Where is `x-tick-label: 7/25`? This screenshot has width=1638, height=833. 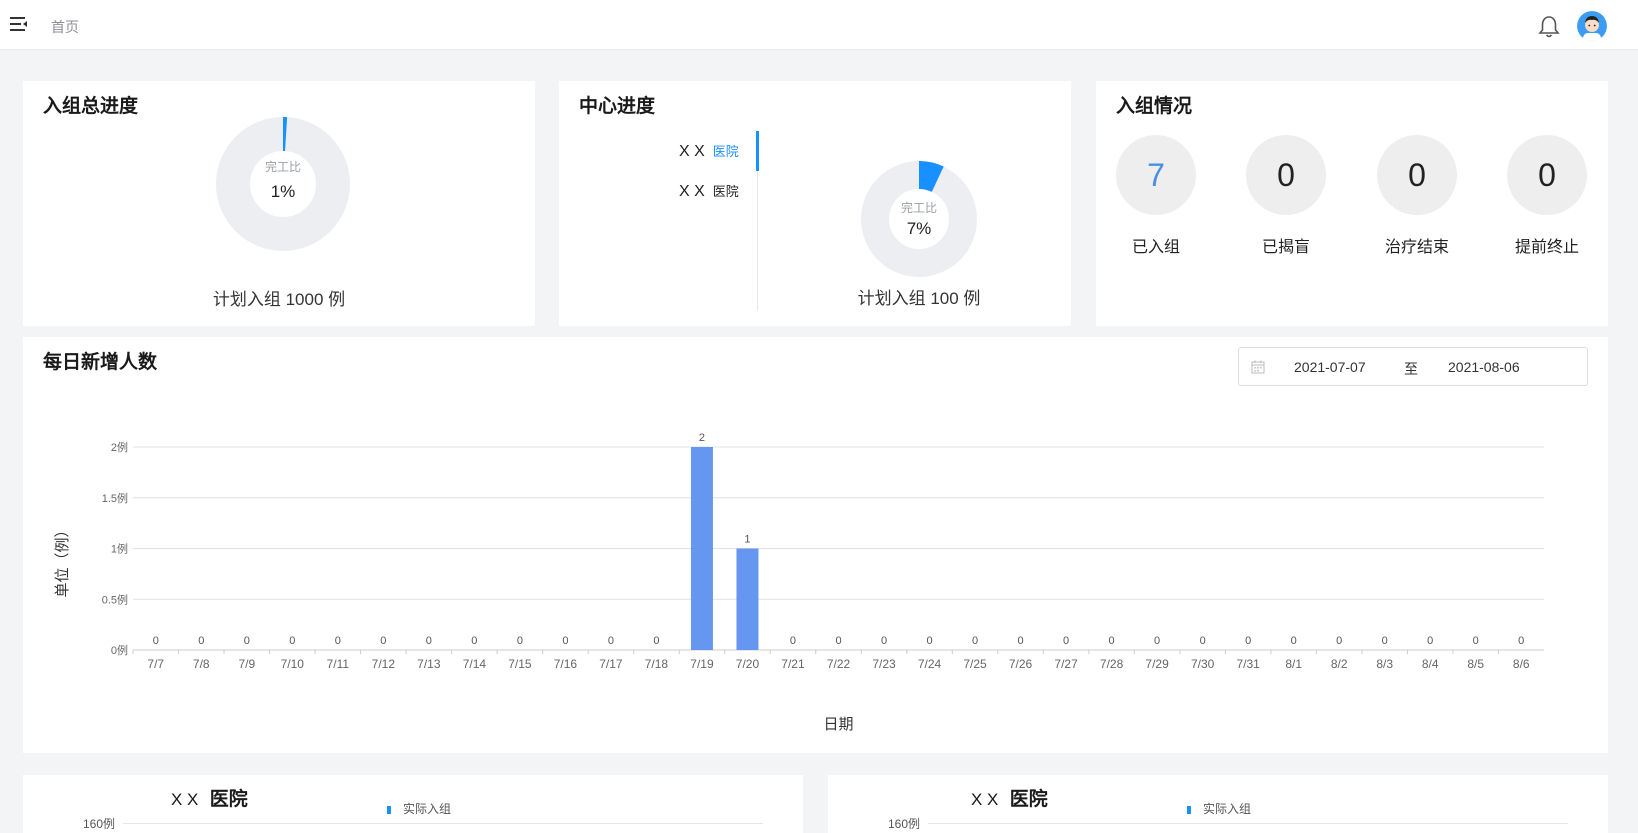
x-tick-label: 7/25 is located at coordinates (975, 664).